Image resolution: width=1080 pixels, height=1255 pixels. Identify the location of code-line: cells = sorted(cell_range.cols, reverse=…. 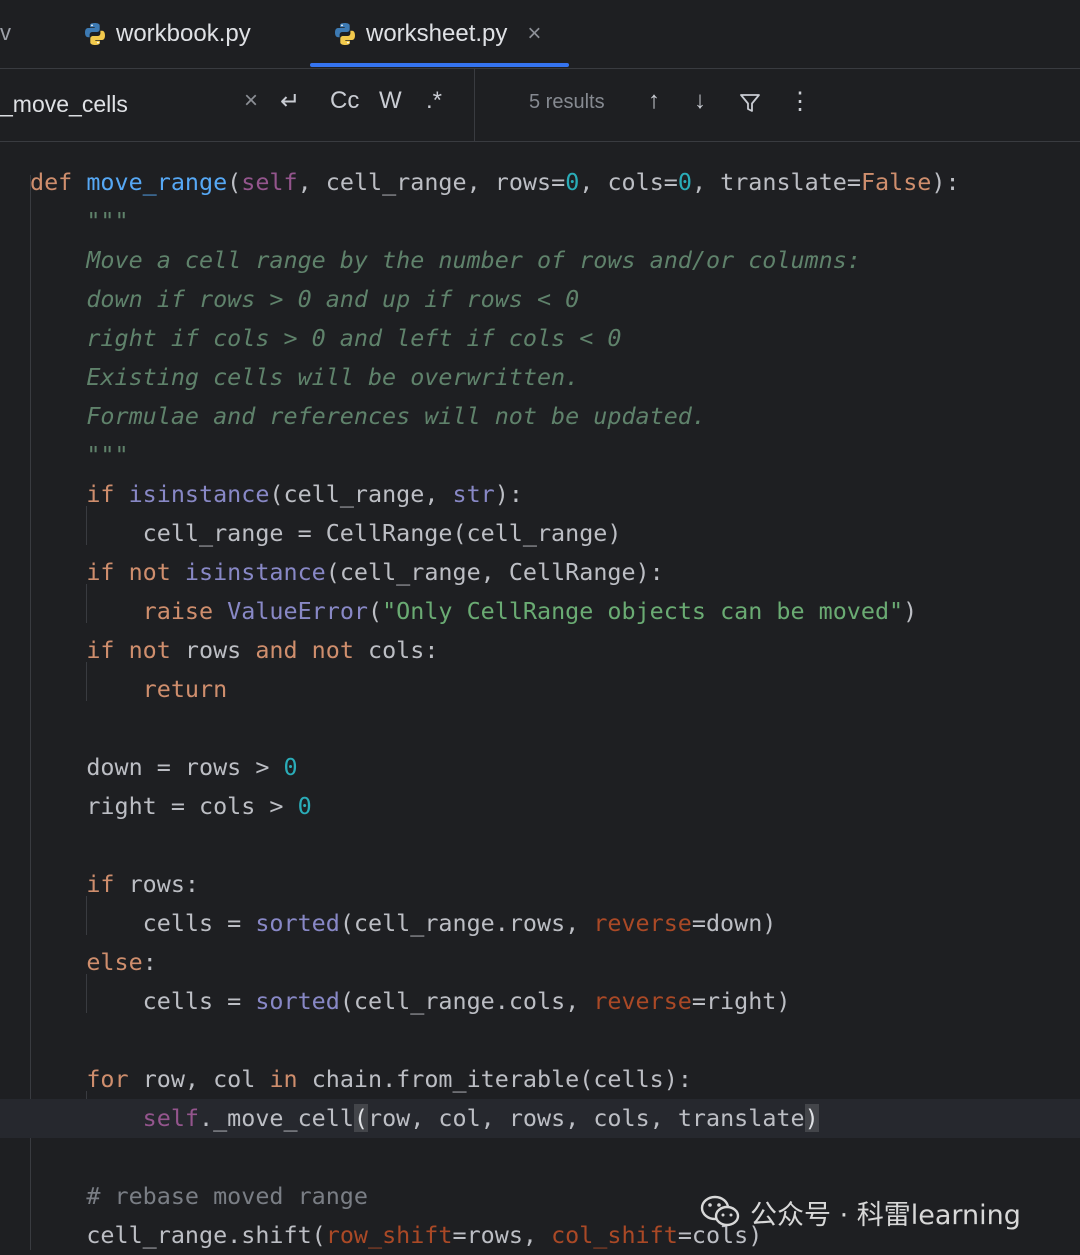
(540, 1001).